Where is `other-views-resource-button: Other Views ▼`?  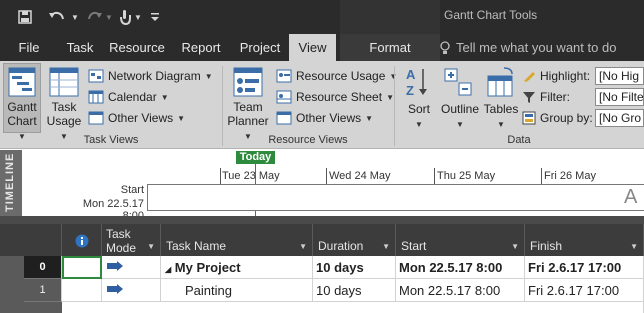
other-views-resource-button: Other Views ▼ is located at coordinates (324, 118).